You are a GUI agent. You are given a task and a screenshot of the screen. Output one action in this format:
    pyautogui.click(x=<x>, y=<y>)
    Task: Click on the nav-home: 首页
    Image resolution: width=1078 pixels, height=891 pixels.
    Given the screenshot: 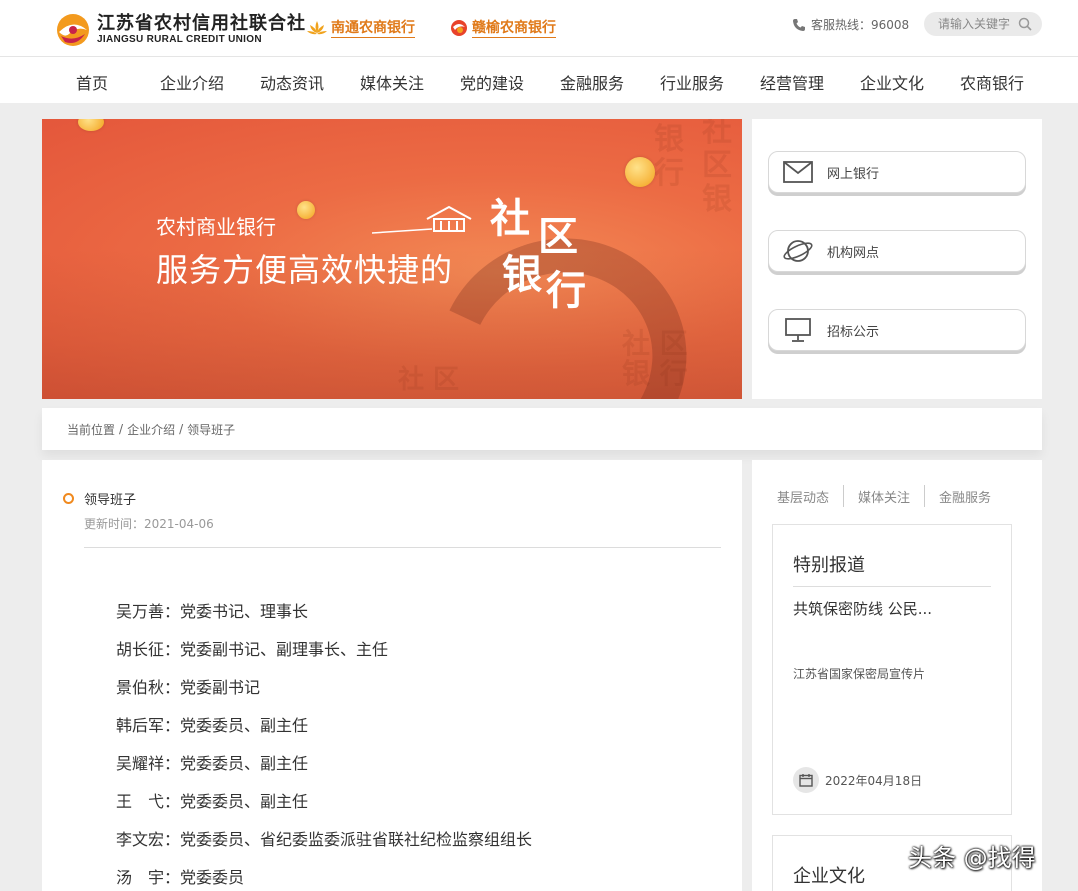 What is the action you would take?
    pyautogui.click(x=92, y=82)
    